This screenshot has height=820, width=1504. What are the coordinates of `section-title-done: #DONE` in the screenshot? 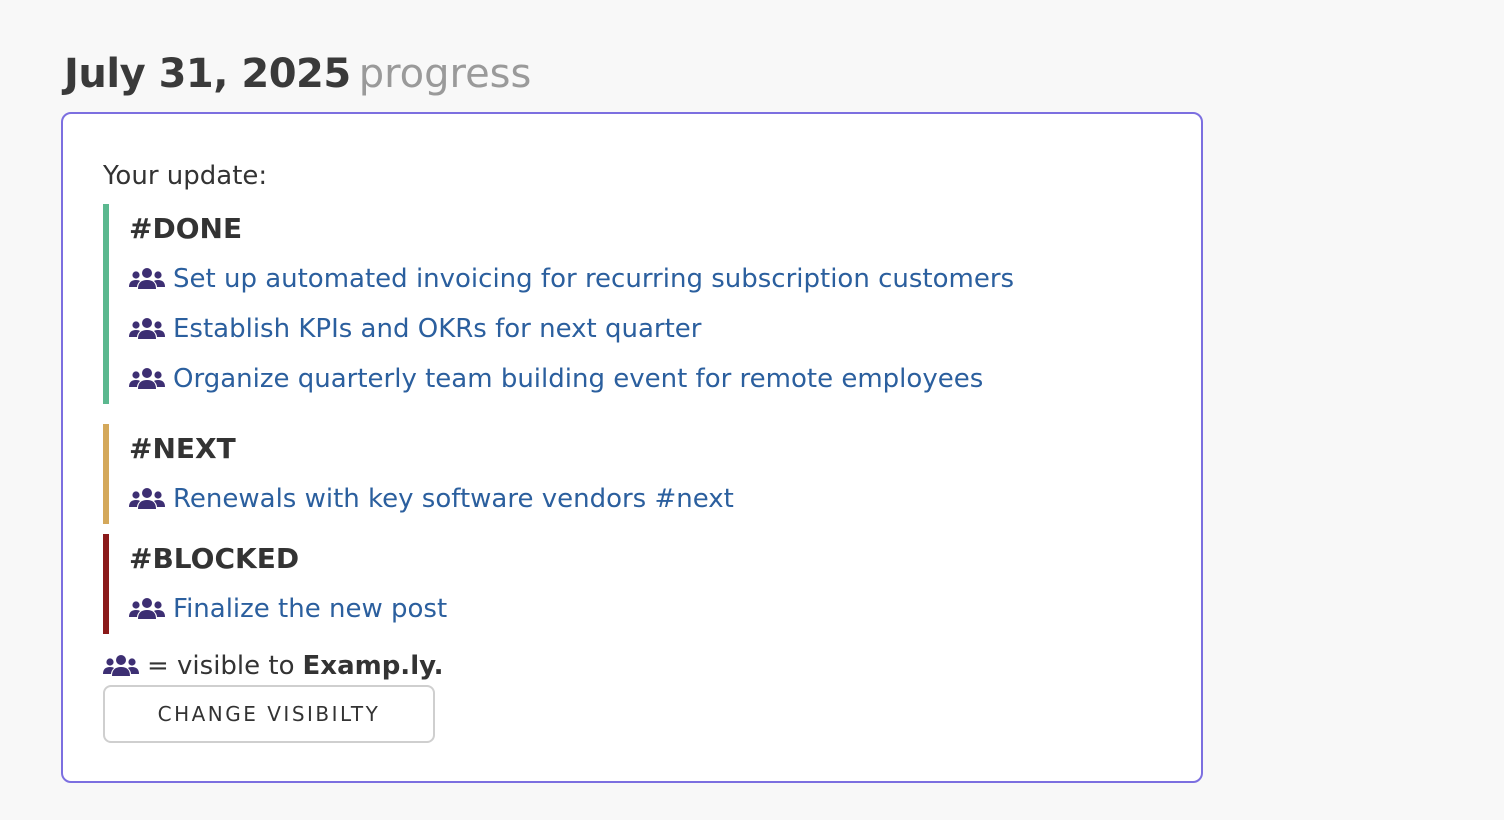 It's located at (186, 228).